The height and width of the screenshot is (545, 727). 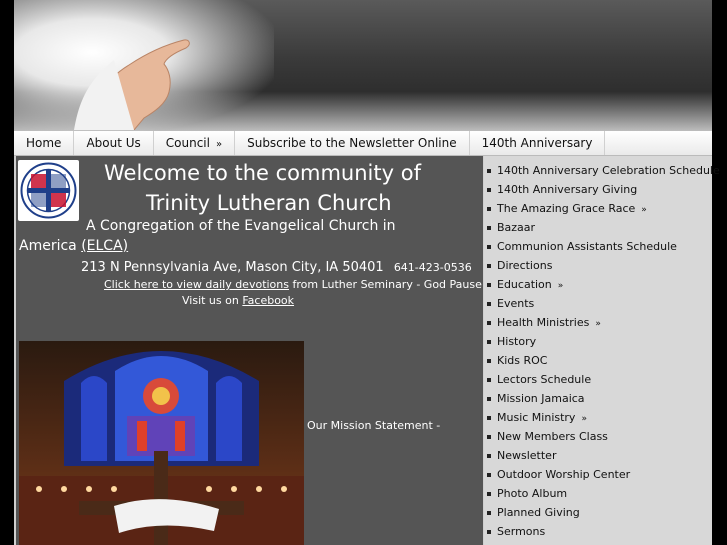 I want to click on sidebar-item-sermons: Sermons, so click(x=598, y=531).